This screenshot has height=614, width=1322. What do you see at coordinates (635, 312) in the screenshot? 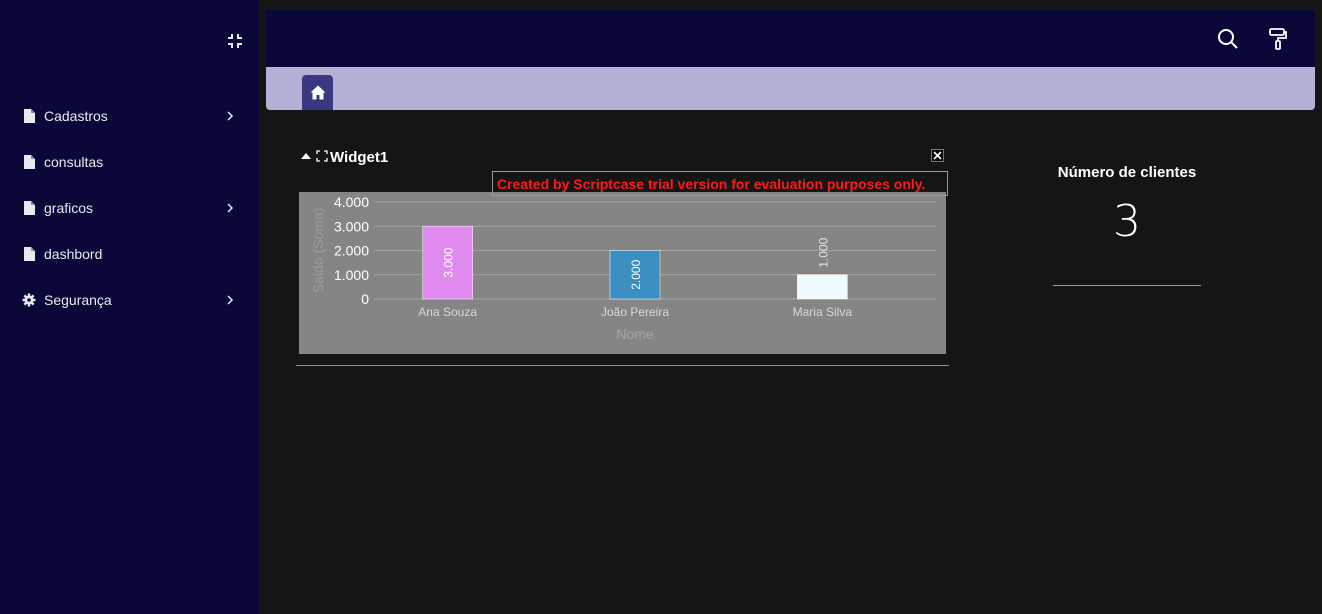
I see `x-tick-label: João Pereira` at bounding box center [635, 312].